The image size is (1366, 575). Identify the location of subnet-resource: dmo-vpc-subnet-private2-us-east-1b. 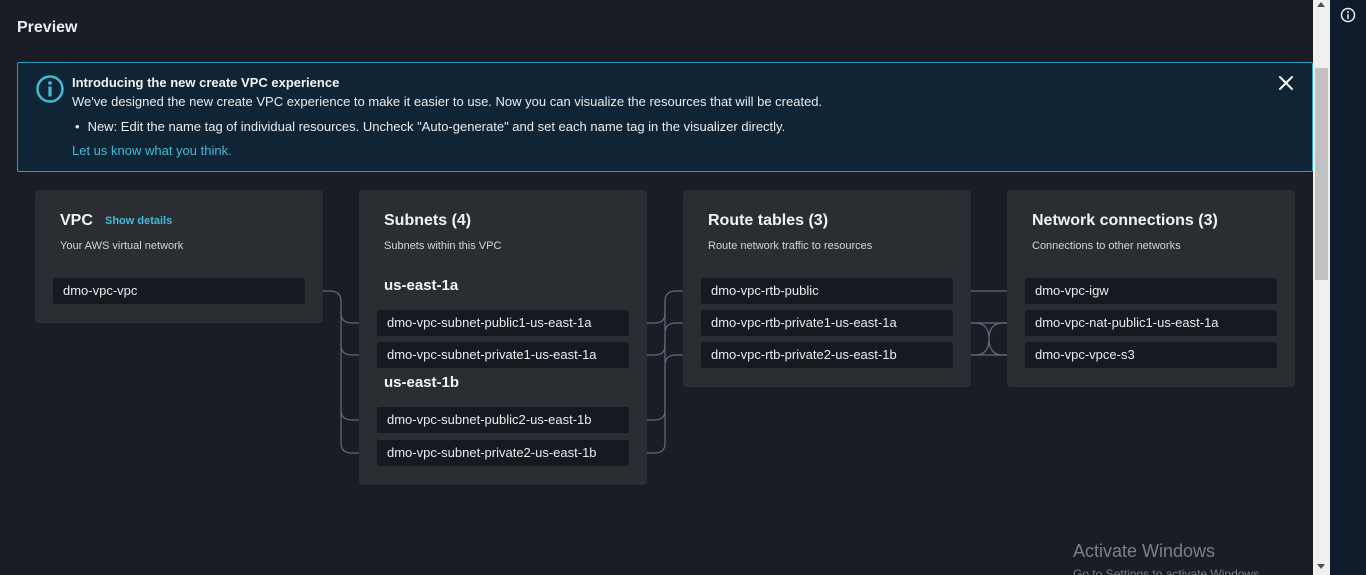
(503, 453).